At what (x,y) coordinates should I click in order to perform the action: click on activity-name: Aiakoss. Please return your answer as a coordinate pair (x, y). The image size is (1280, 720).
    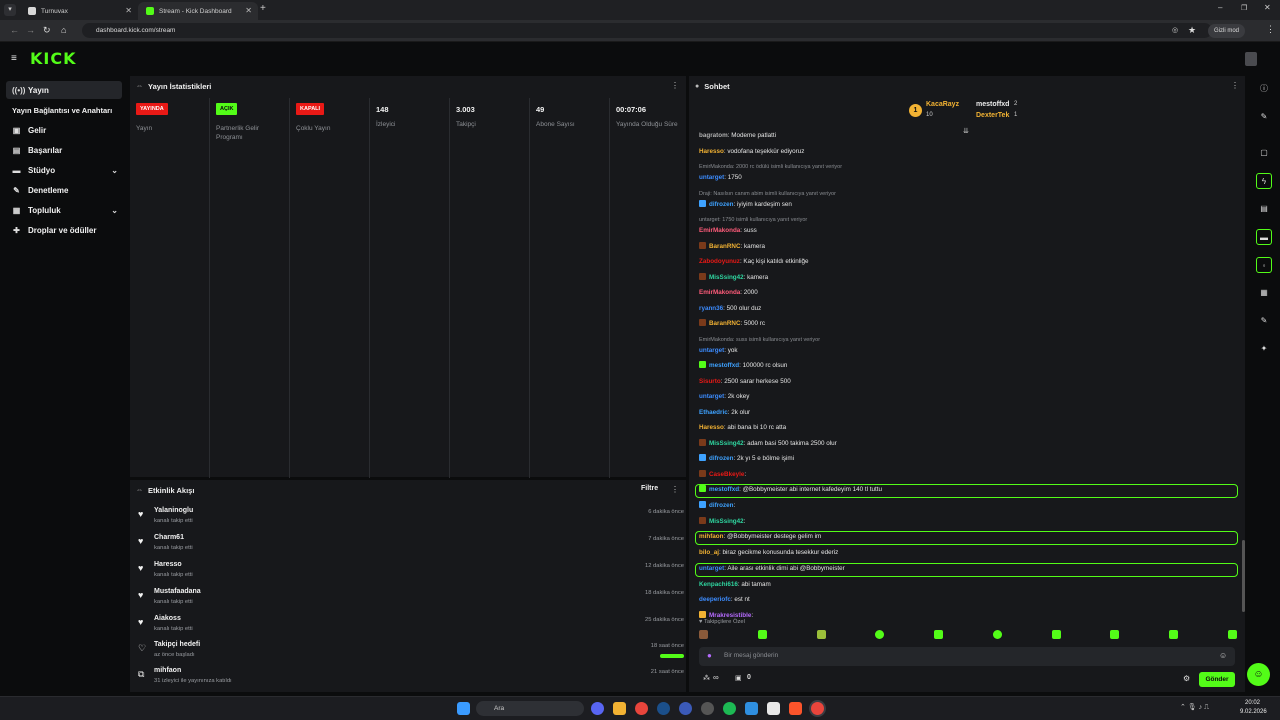
    Looking at the image, I should click on (167, 618).